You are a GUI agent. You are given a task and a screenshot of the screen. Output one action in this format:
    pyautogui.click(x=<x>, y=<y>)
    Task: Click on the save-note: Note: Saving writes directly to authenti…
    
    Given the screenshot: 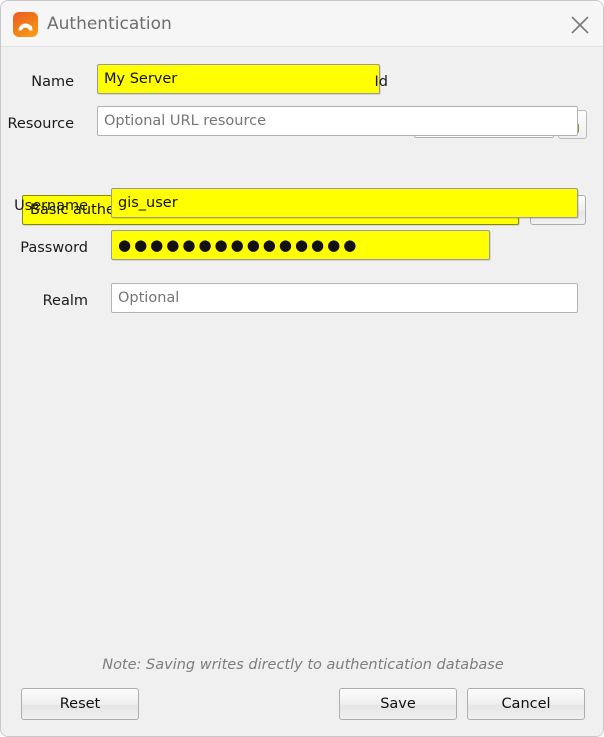 What is the action you would take?
    pyautogui.click(x=303, y=665)
    